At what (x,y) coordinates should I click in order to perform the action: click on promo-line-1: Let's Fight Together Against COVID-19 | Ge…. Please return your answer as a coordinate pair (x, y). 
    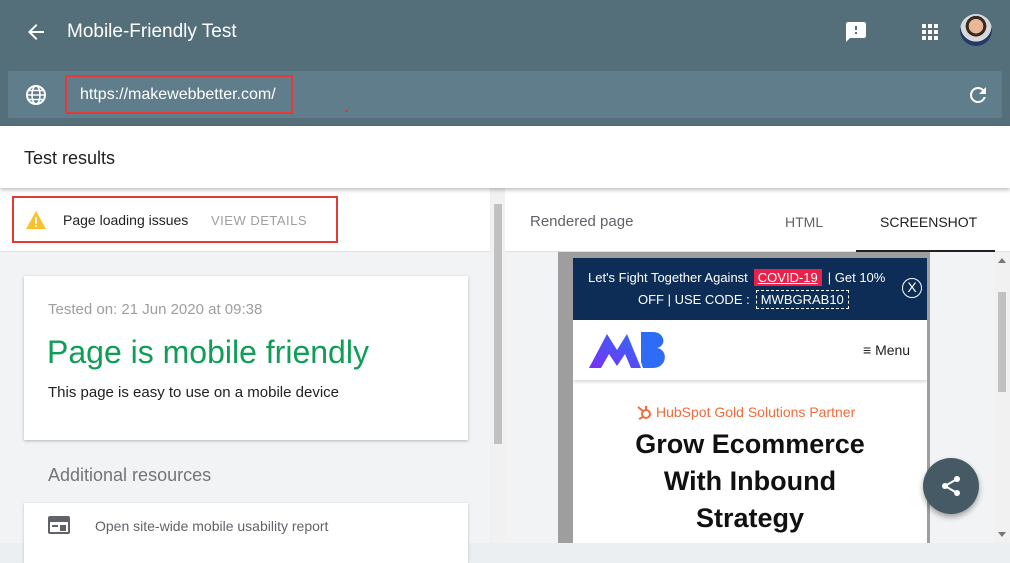
    Looking at the image, I should click on (737, 277).